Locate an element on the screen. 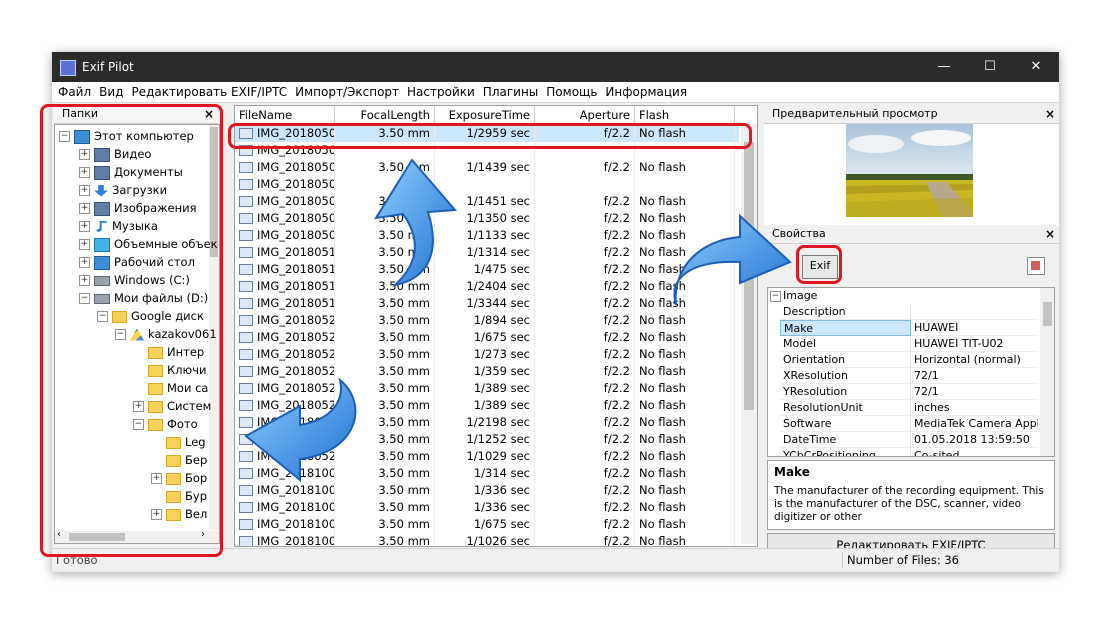 Image resolution: width=1111 pixels, height=623 pixels. menu-item-4: Настройки is located at coordinates (441, 92).